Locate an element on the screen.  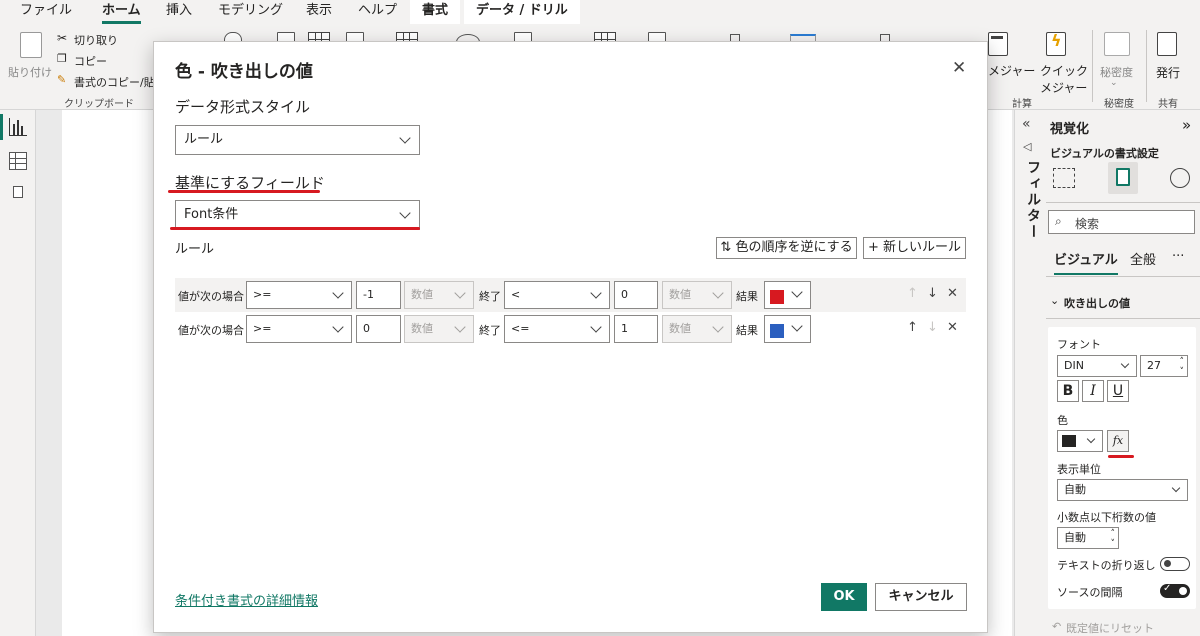
report-view-icon is located at coordinates (18, 127).